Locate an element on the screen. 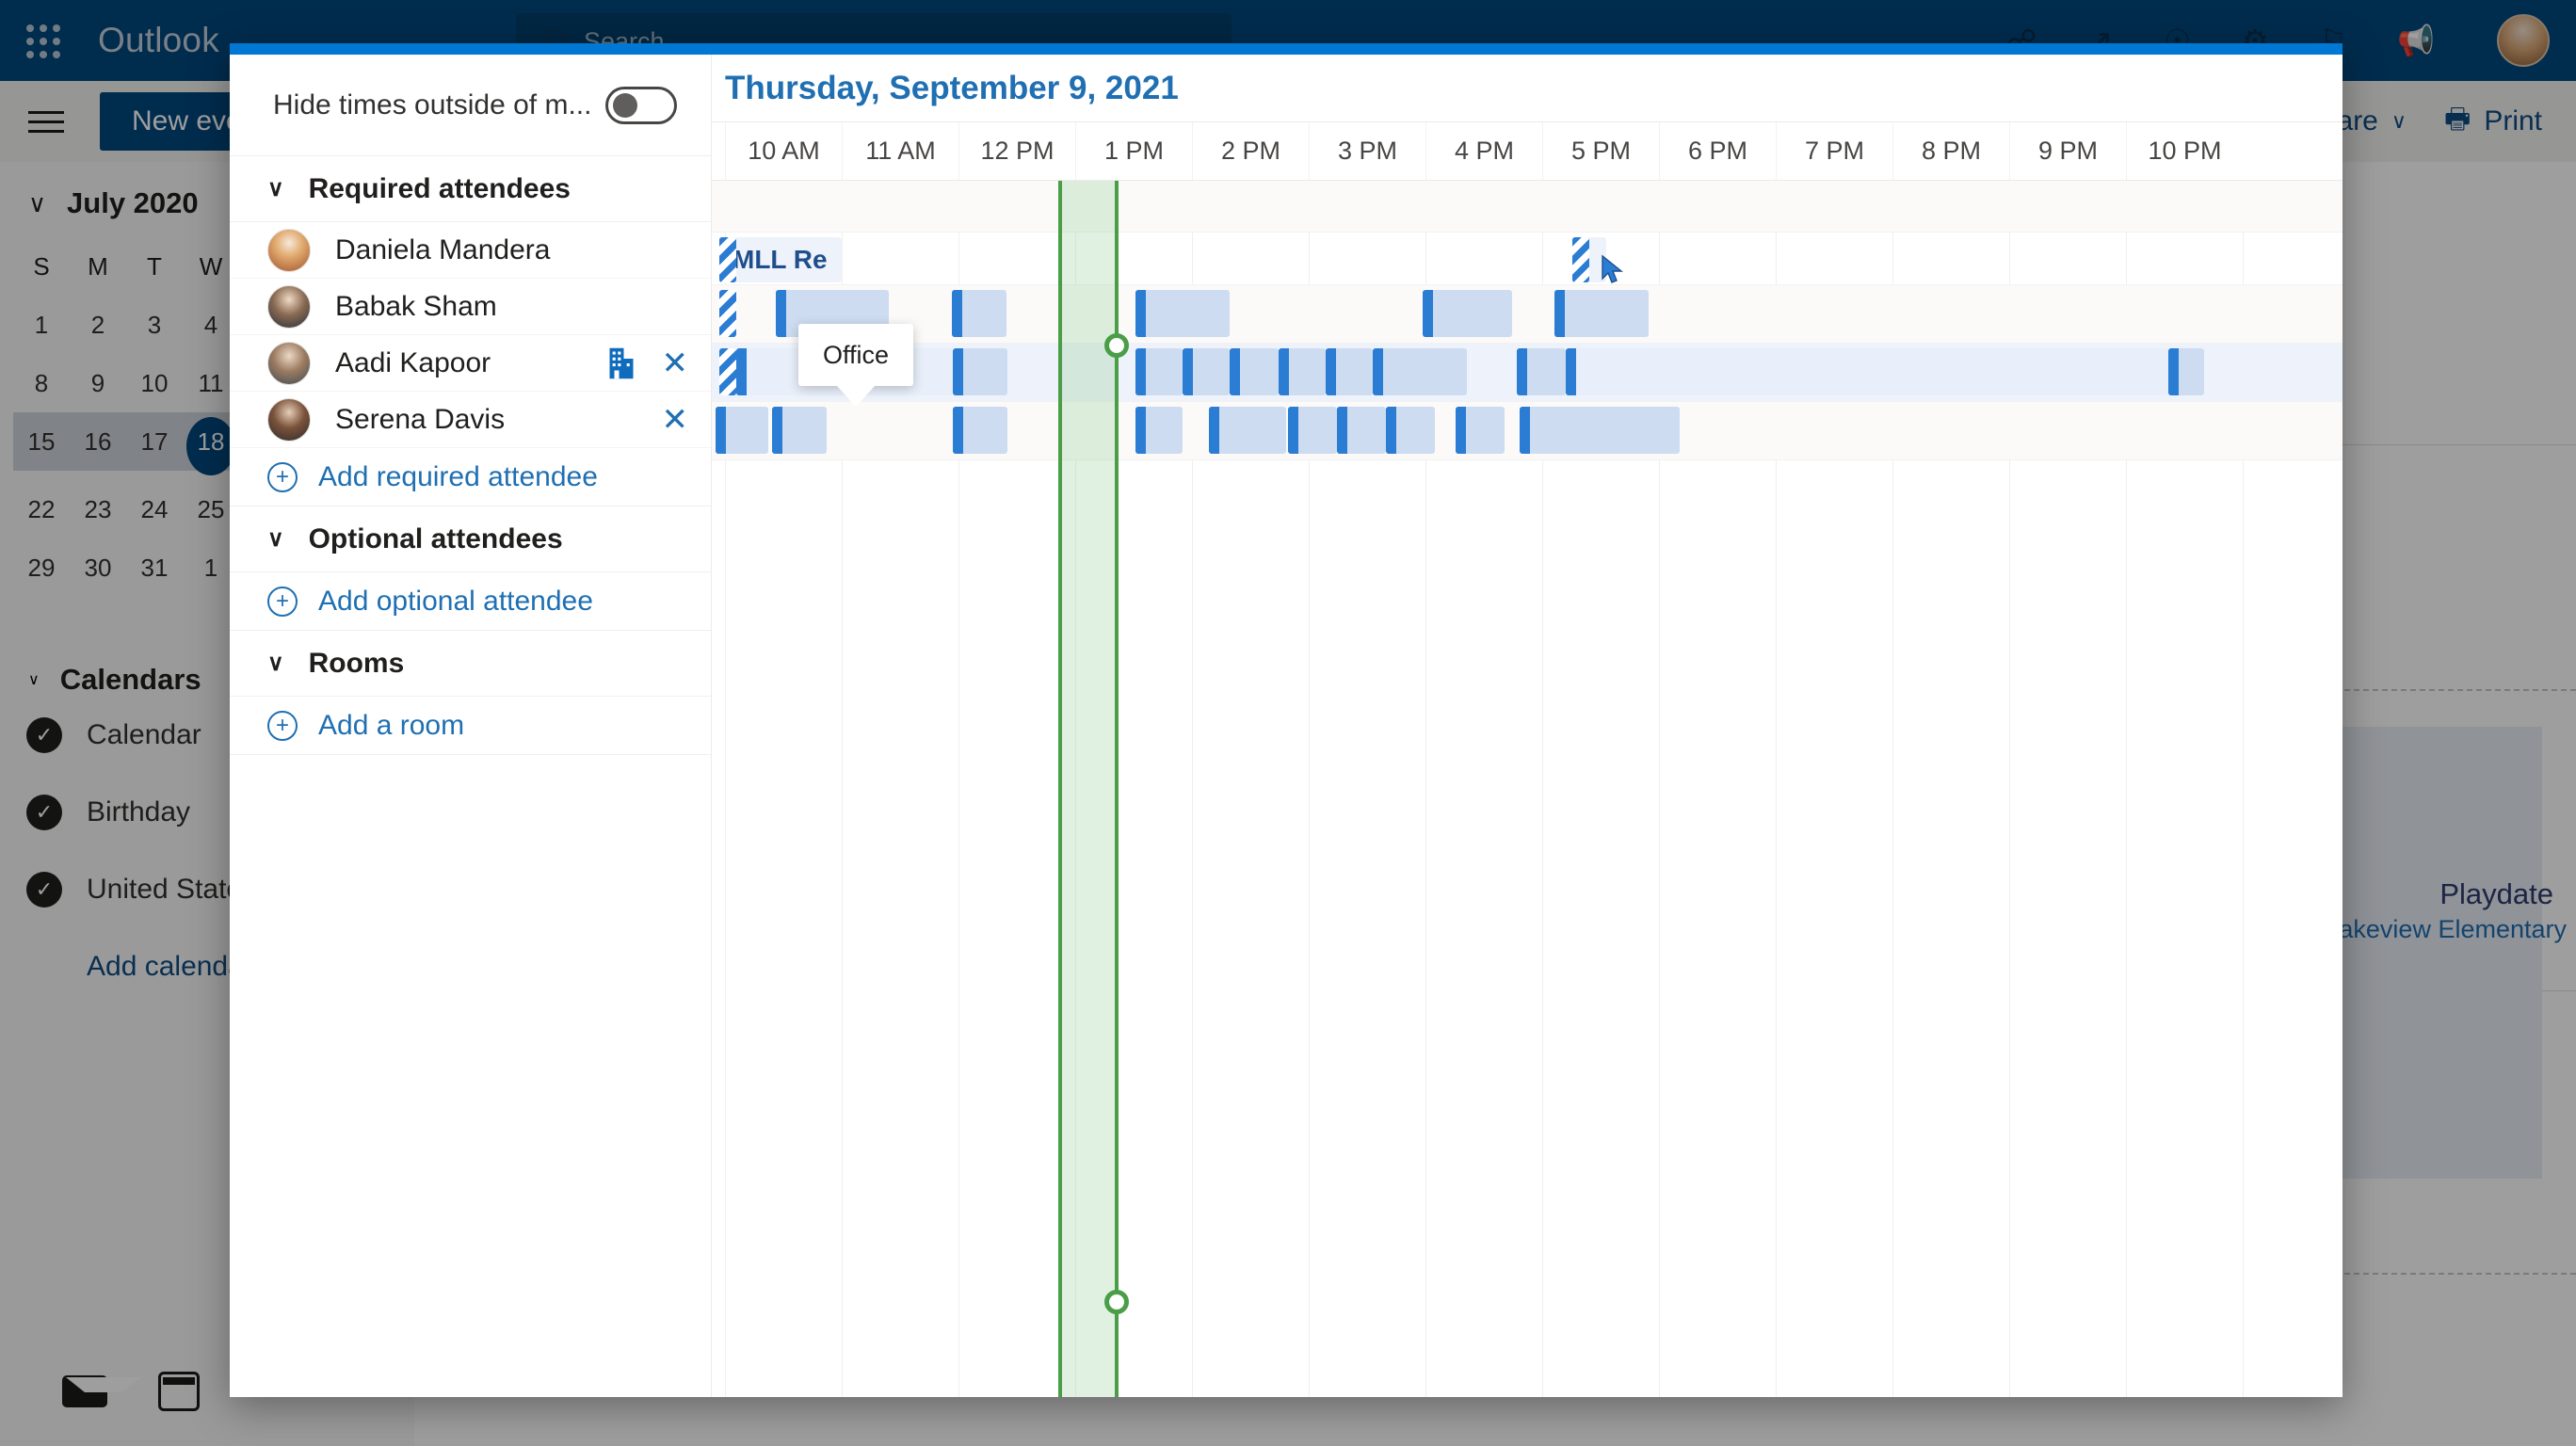 The width and height of the screenshot is (2576, 1446). schedule-date-header: Thursday, September 9, 2021 is located at coordinates (1527, 88).